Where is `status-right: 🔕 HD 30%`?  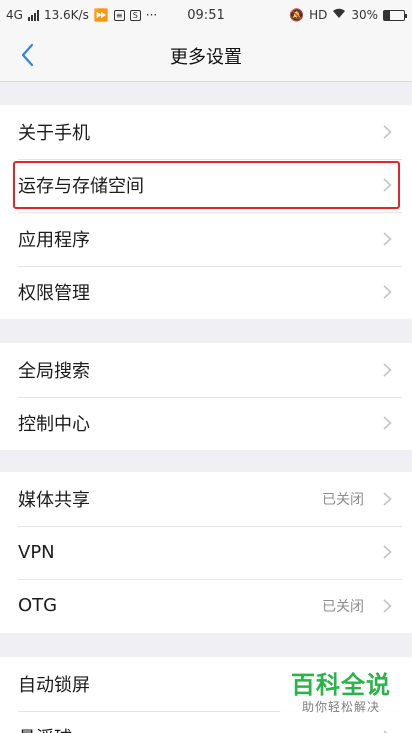 status-right: 🔕 HD 30% is located at coordinates (348, 15).